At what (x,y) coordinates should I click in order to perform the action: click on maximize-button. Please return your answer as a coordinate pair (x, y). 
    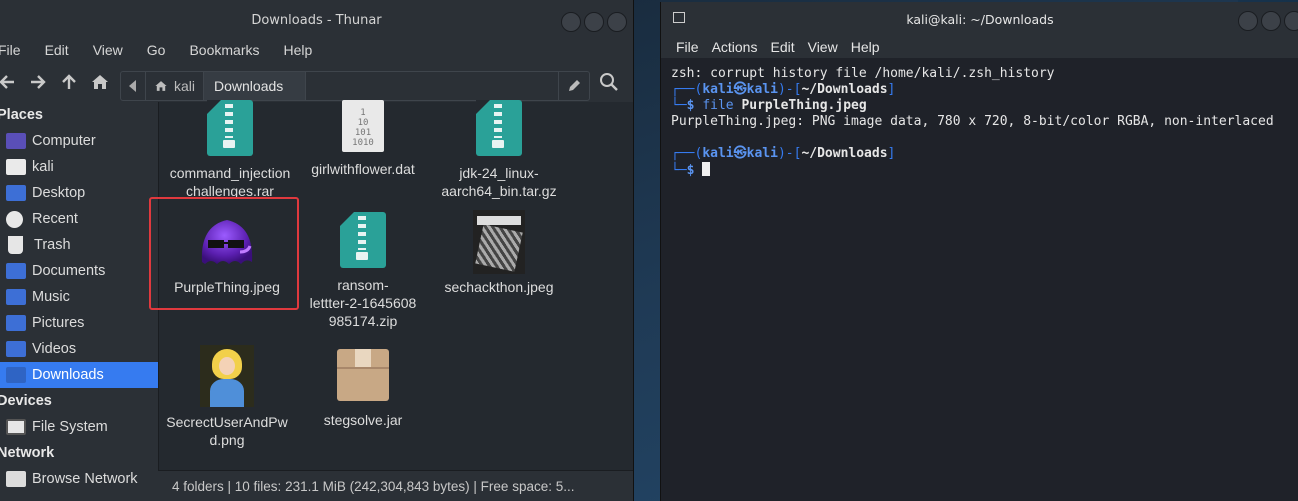
    Looking at the image, I should click on (594, 22).